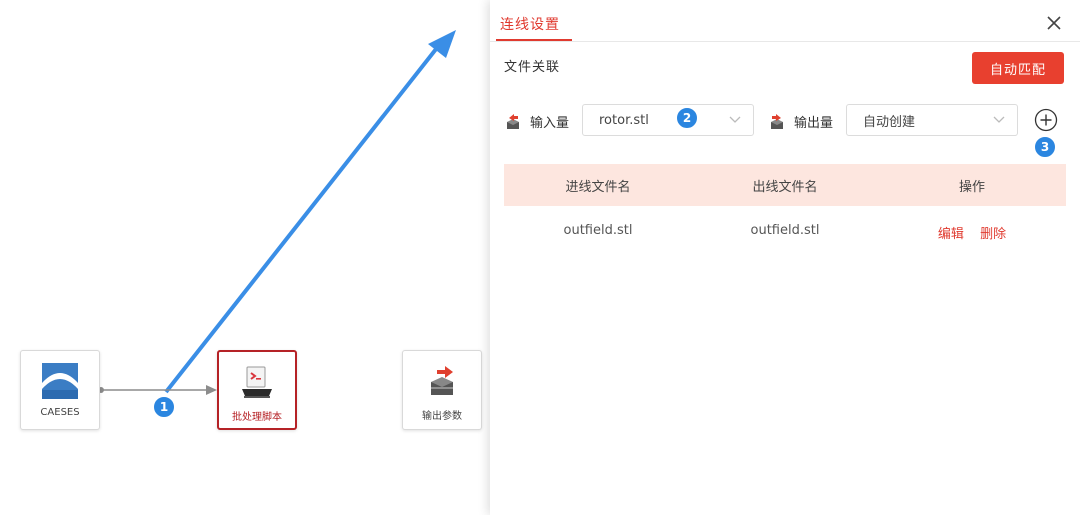 The image size is (1080, 515). What do you see at coordinates (785, 21) in the screenshot?
I see `dialog-header: 连线设置` at bounding box center [785, 21].